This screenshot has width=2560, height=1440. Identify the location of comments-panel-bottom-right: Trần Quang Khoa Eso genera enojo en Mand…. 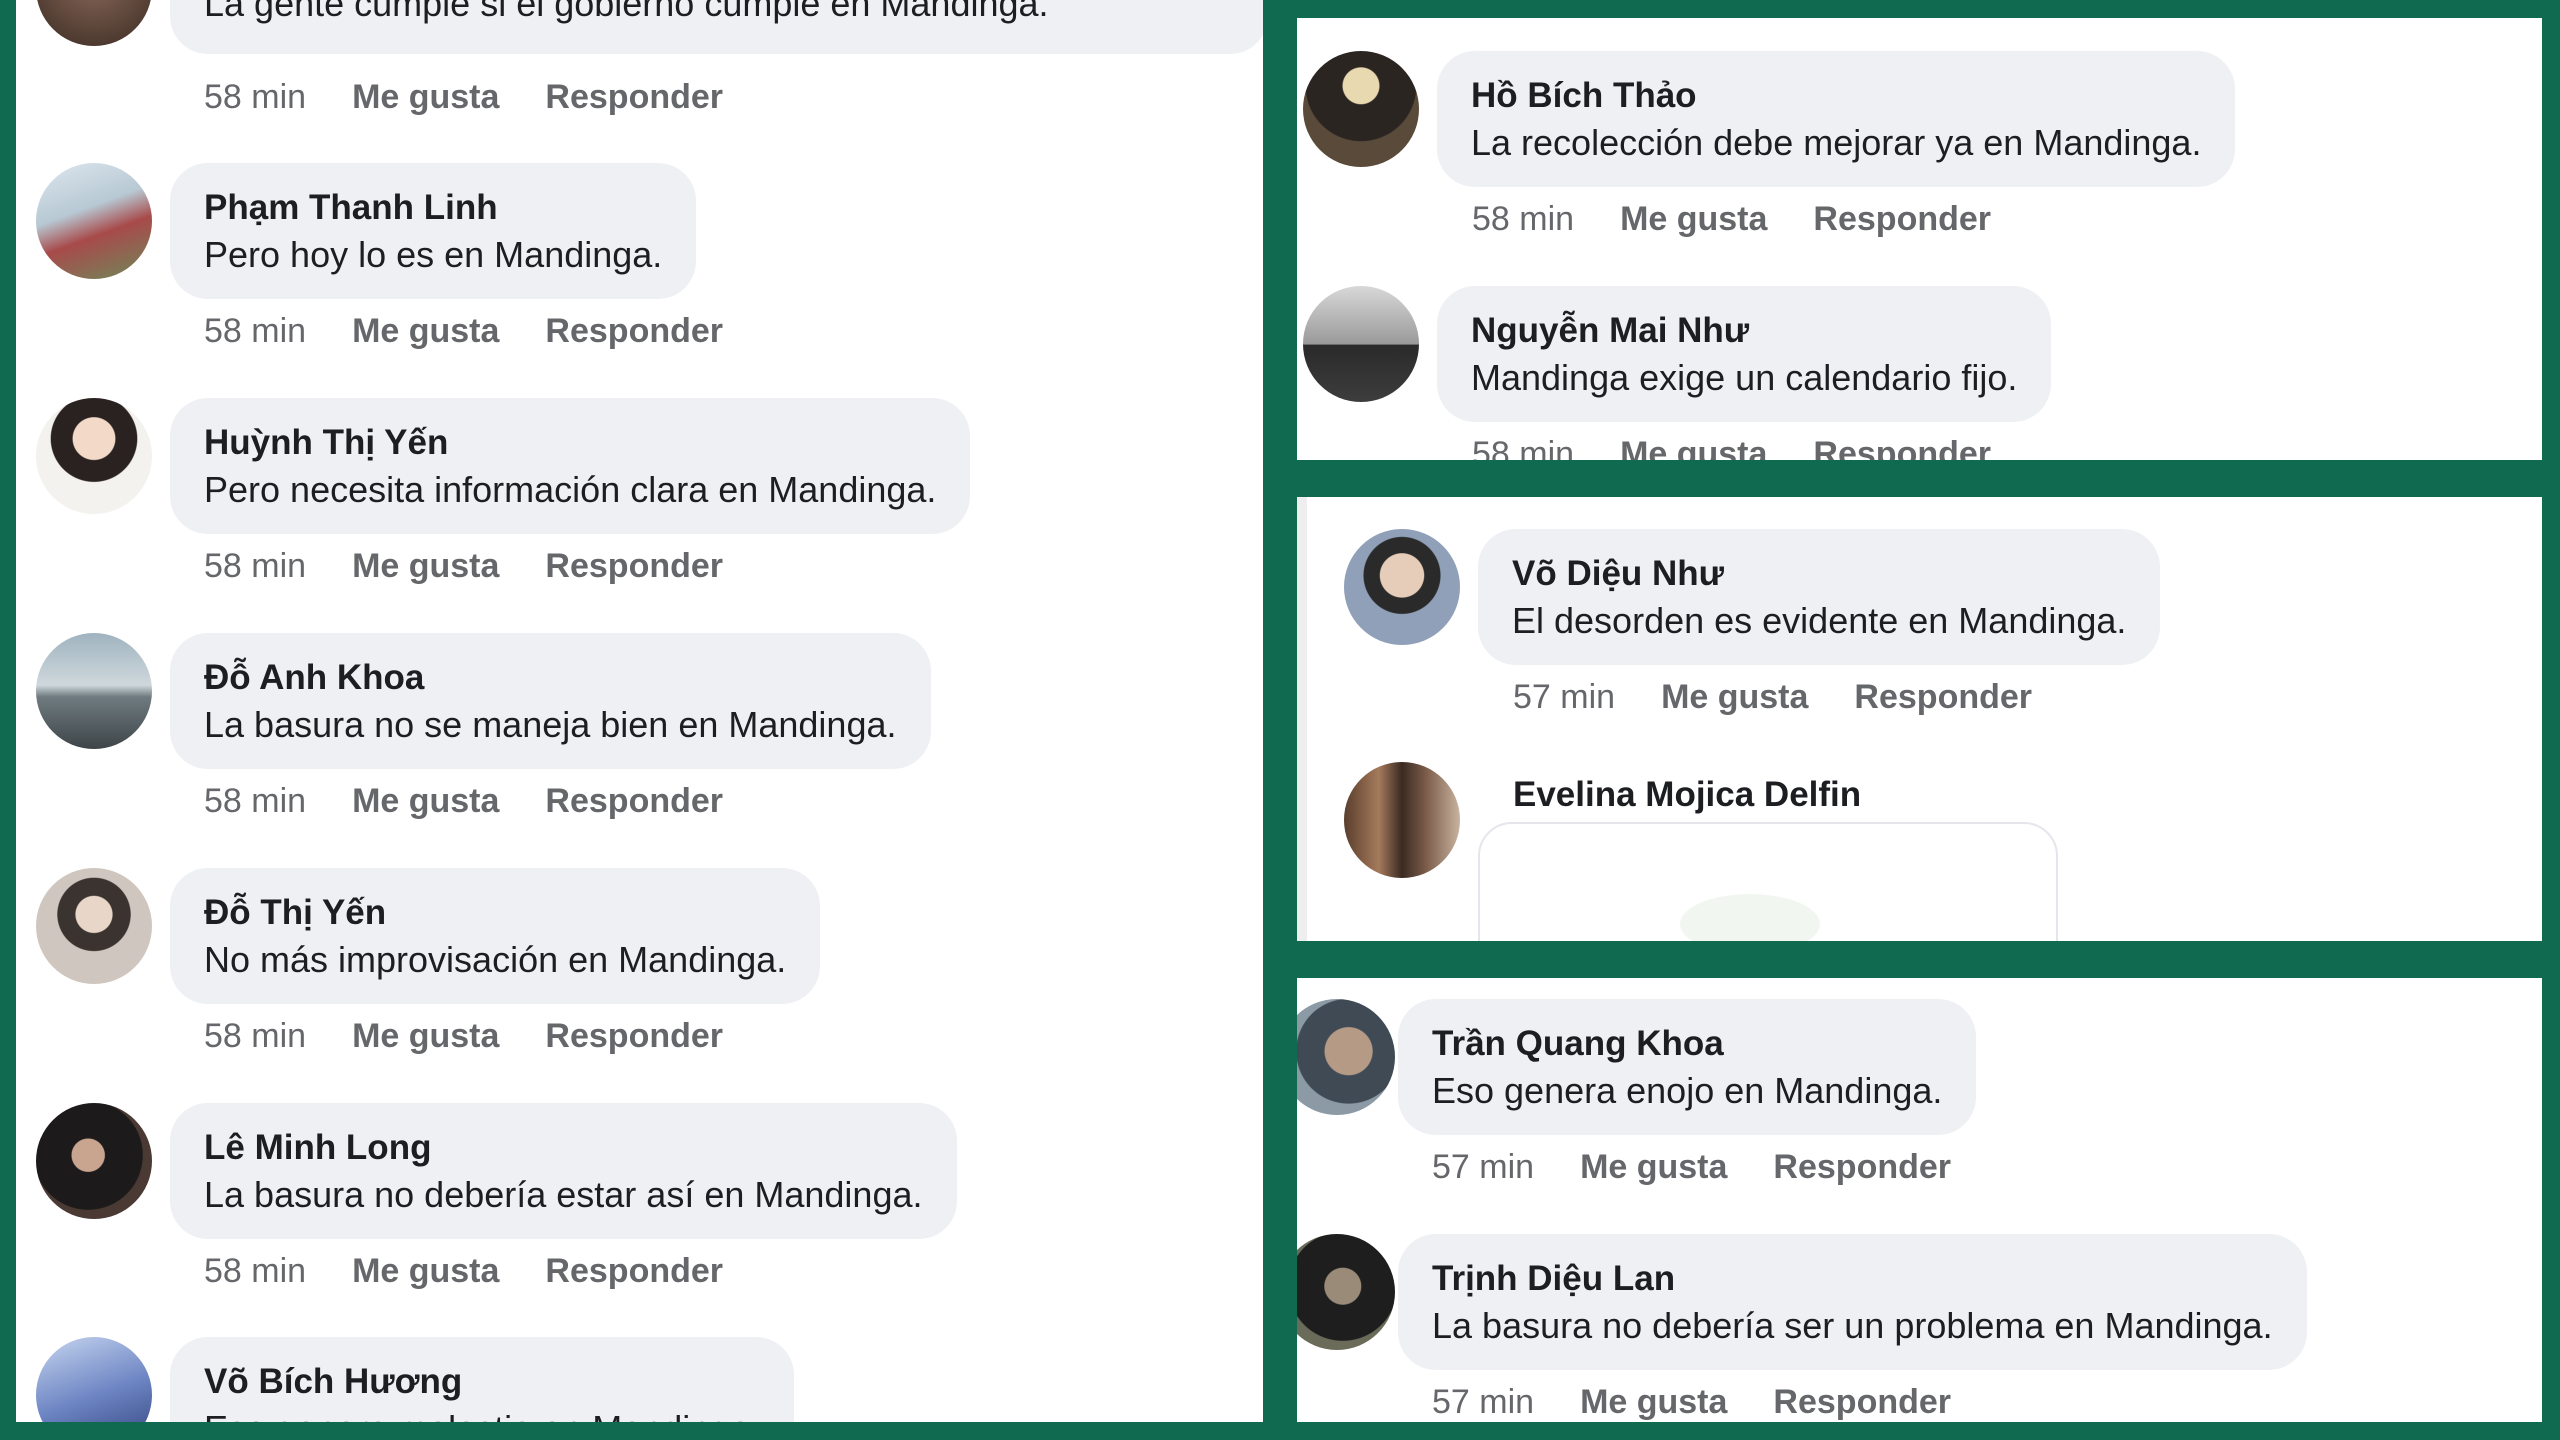
(1919, 1200).